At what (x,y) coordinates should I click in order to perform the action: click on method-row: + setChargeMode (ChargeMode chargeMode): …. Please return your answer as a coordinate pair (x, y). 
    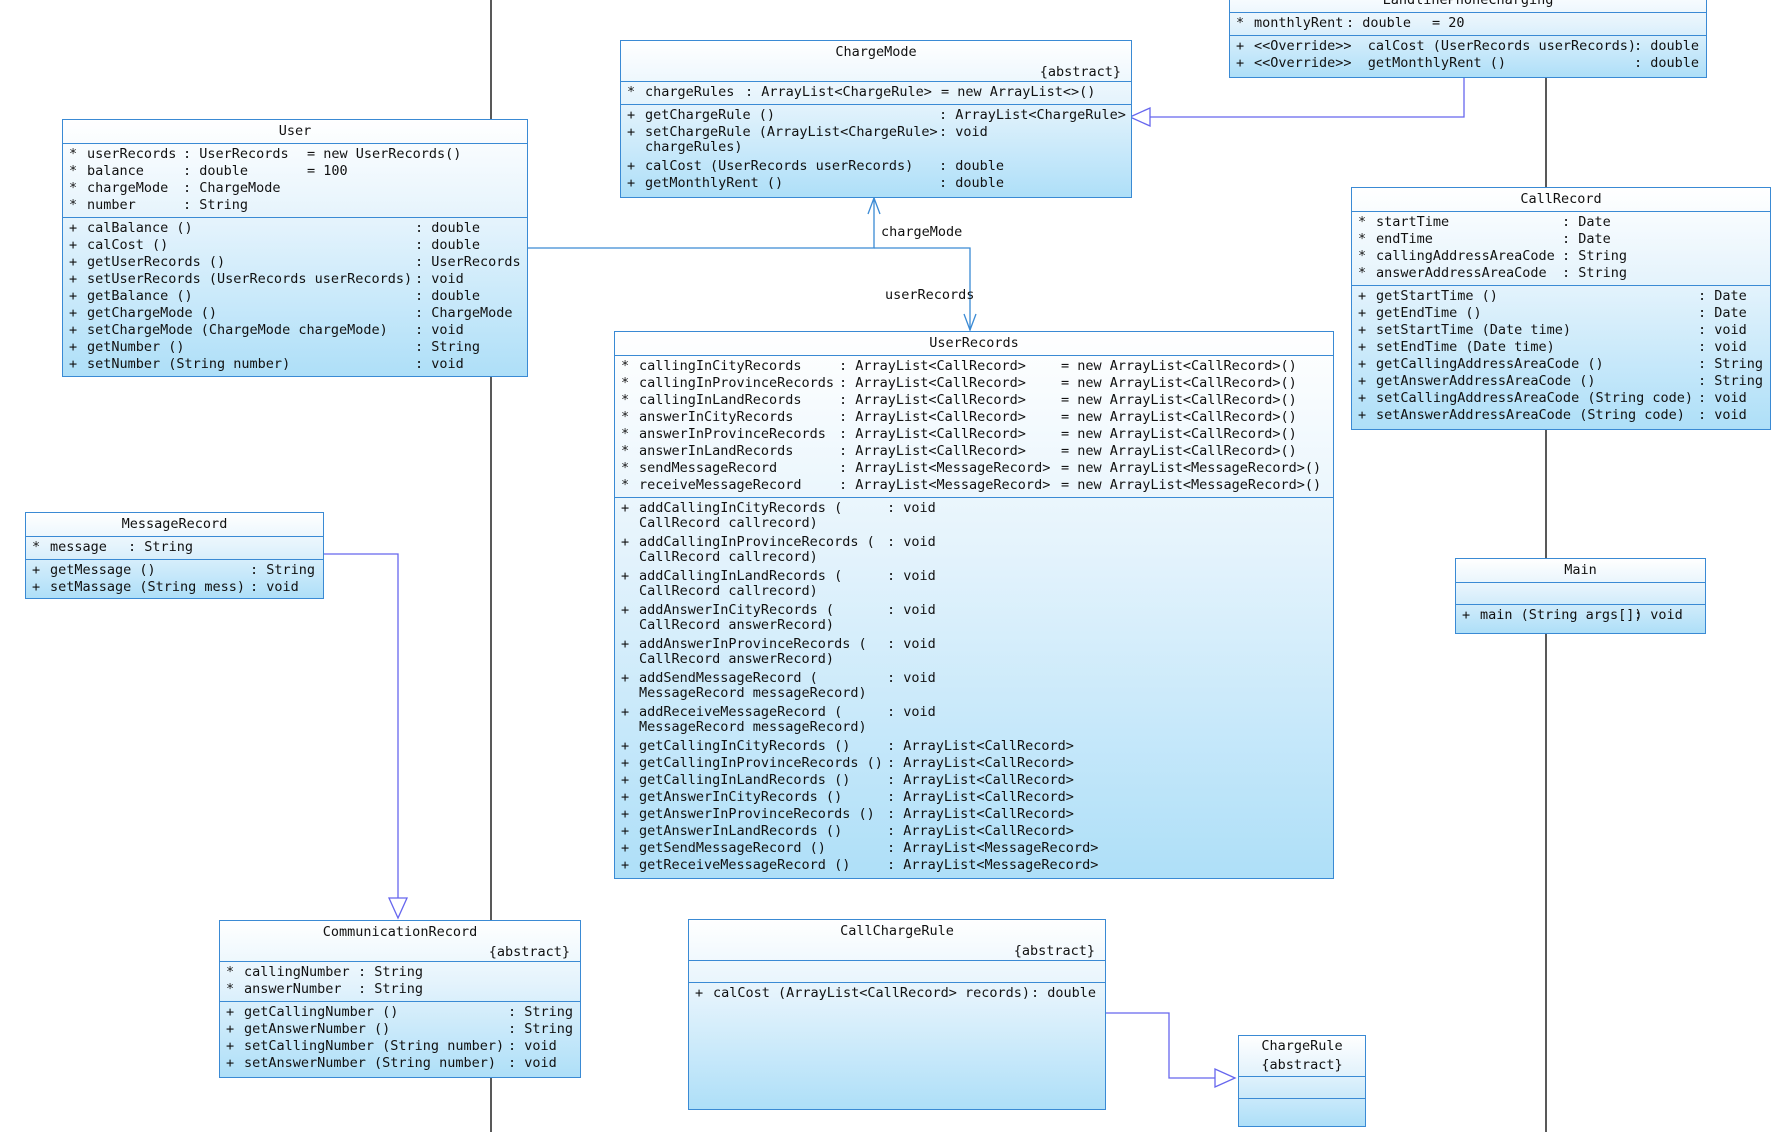
    Looking at the image, I should click on (266, 330).